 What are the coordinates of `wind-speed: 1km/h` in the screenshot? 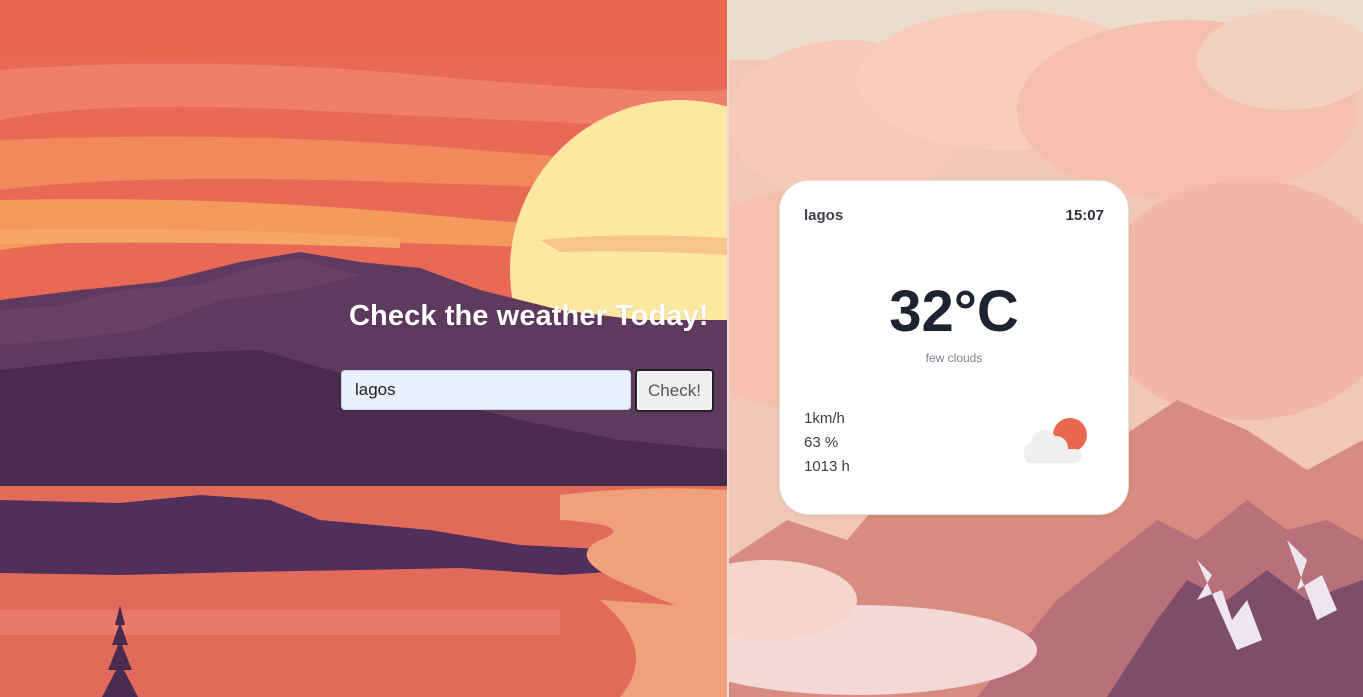 It's located at (824, 418).